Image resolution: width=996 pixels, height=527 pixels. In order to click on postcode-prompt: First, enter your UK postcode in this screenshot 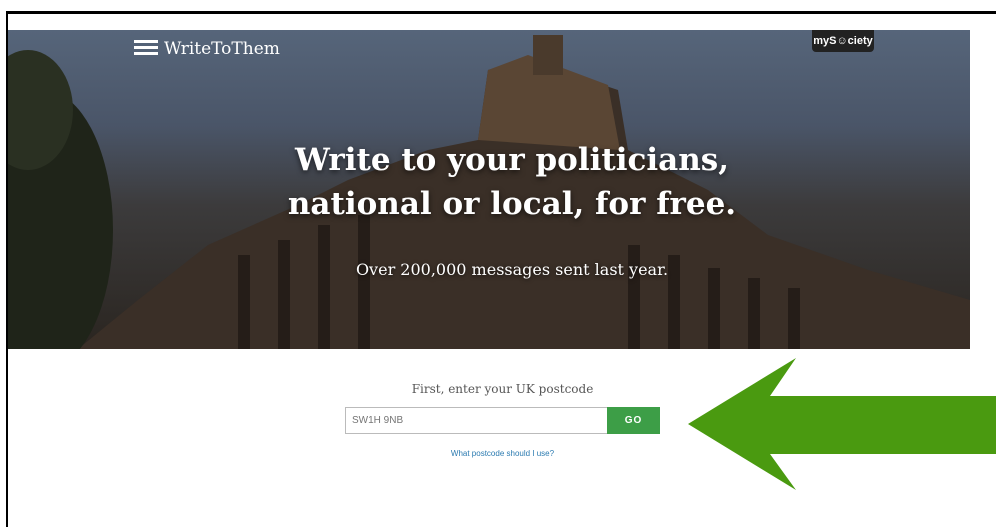, I will do `click(502, 389)`.